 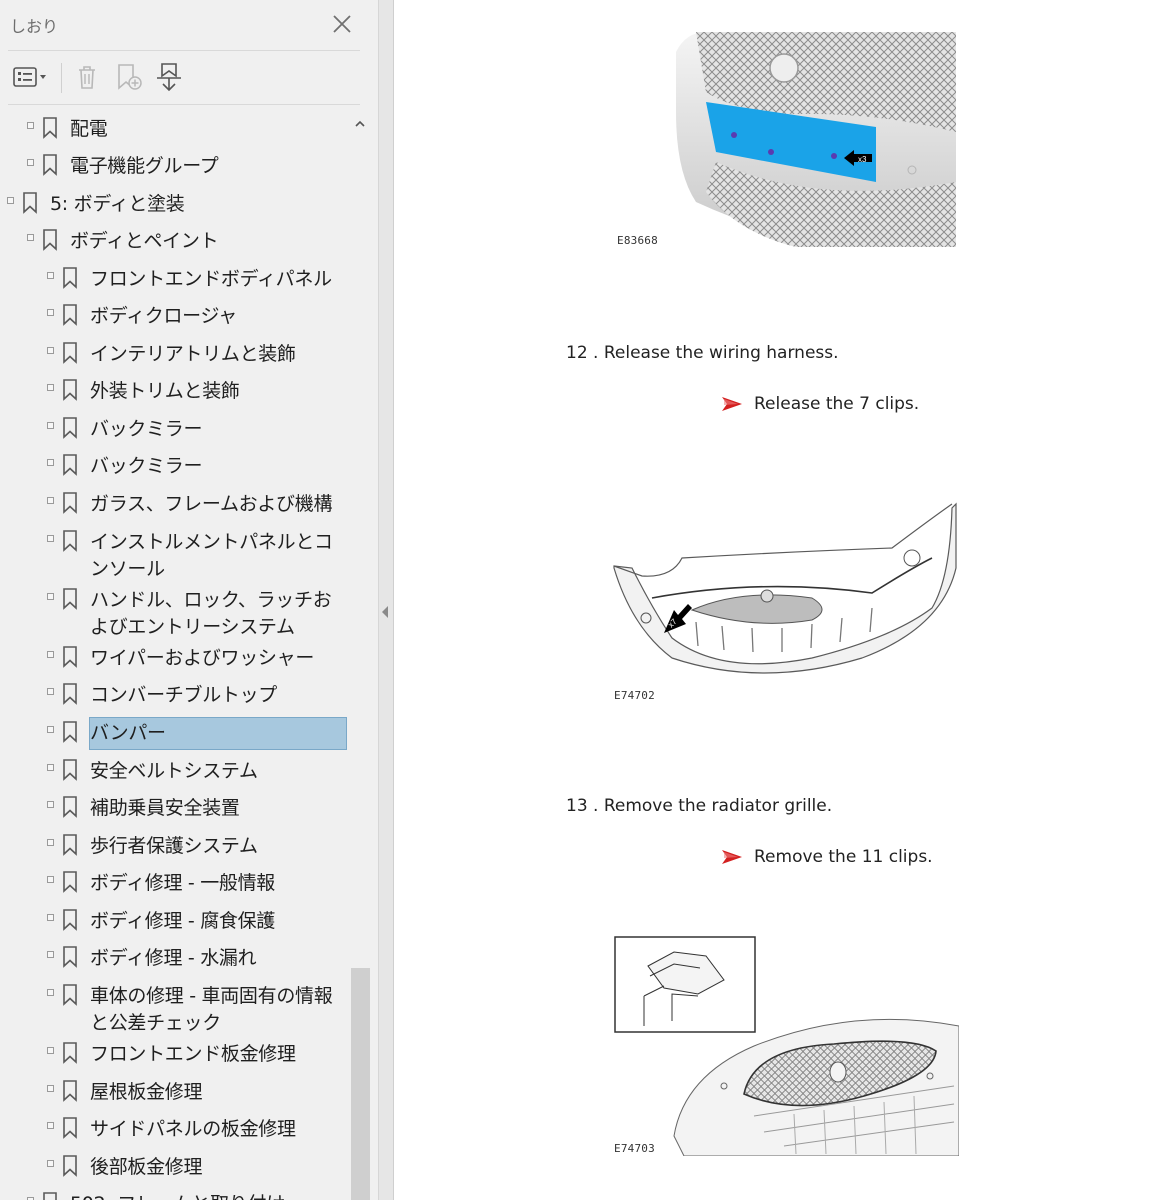 I want to click on bookmark-label: サイドパネルの板金修理, so click(x=193, y=1129).